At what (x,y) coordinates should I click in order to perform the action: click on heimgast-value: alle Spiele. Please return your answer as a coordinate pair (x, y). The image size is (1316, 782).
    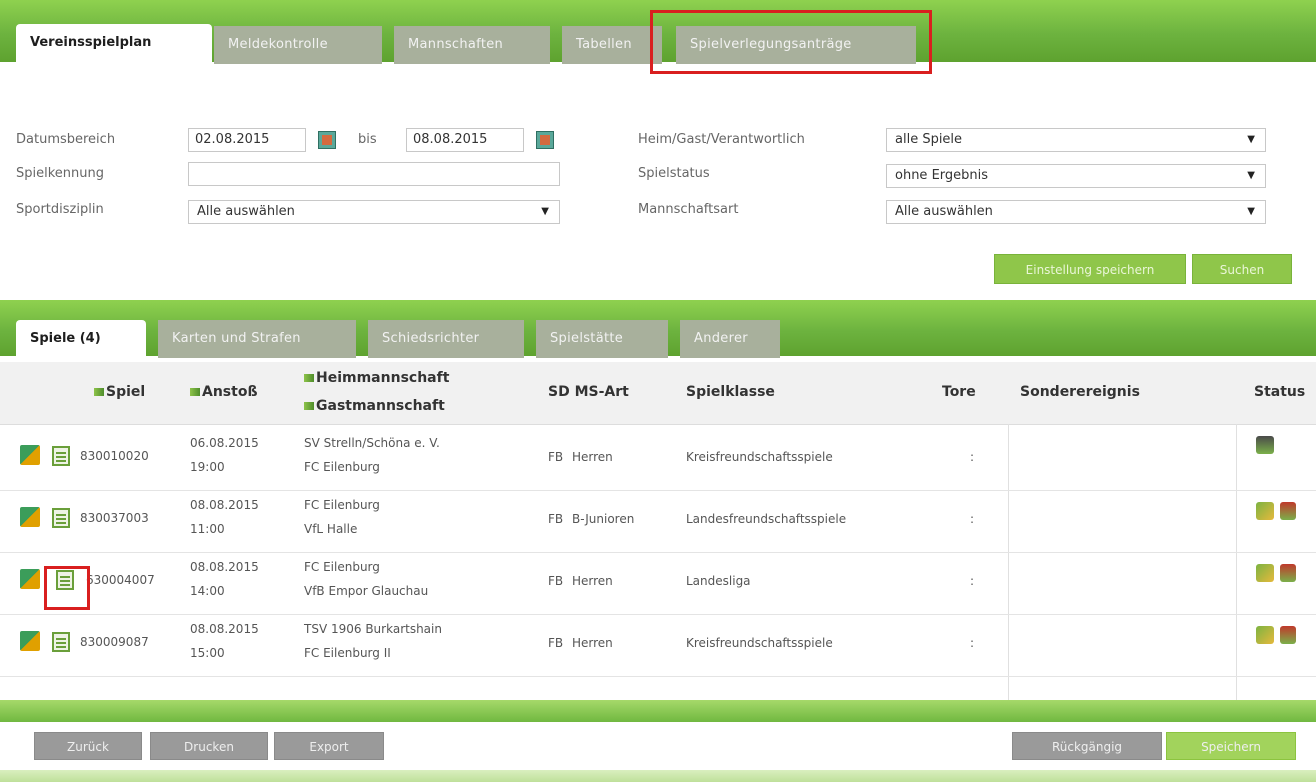
    Looking at the image, I should click on (929, 139).